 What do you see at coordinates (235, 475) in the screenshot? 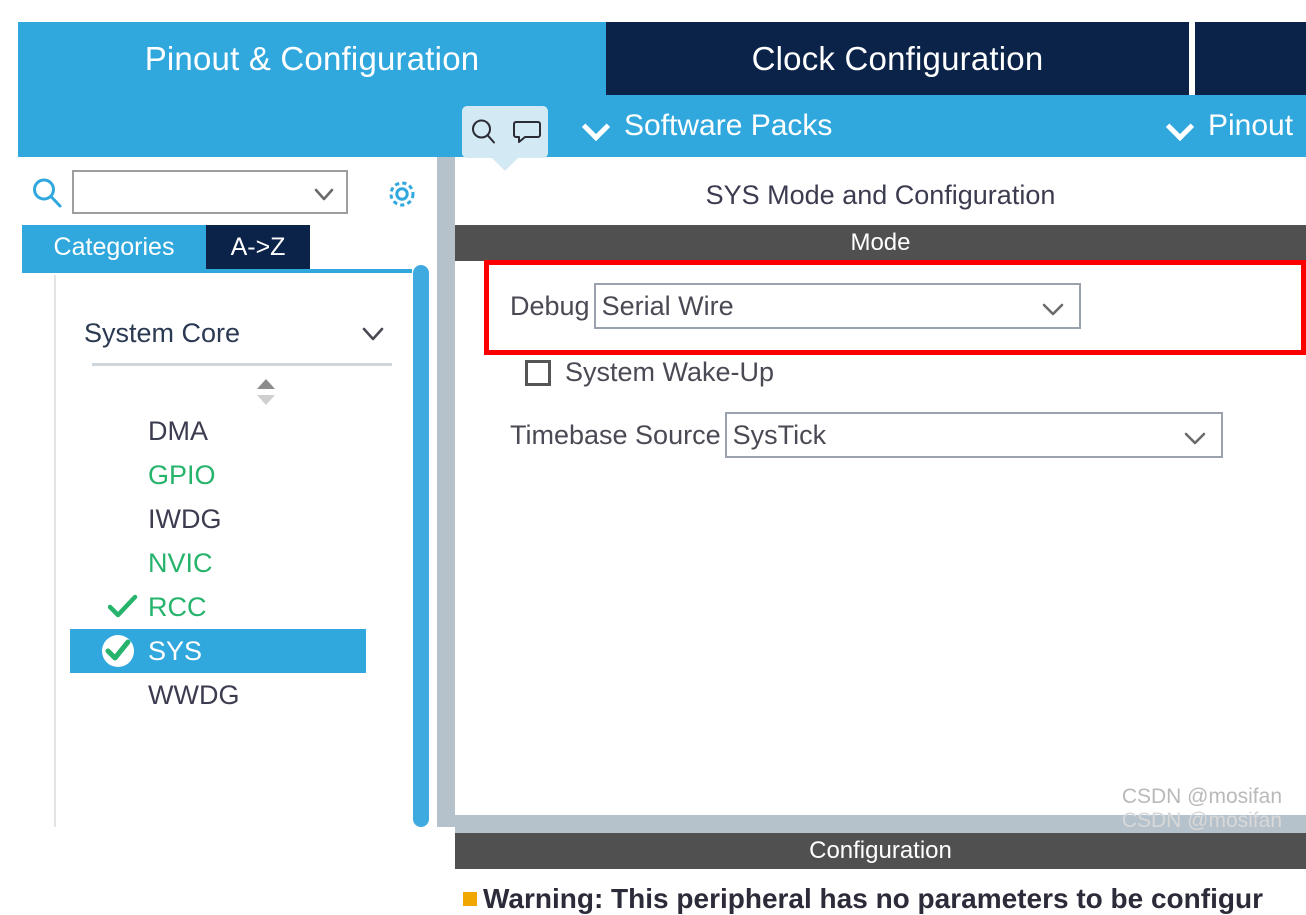
I see `tree-item-gpio: GPIO` at bounding box center [235, 475].